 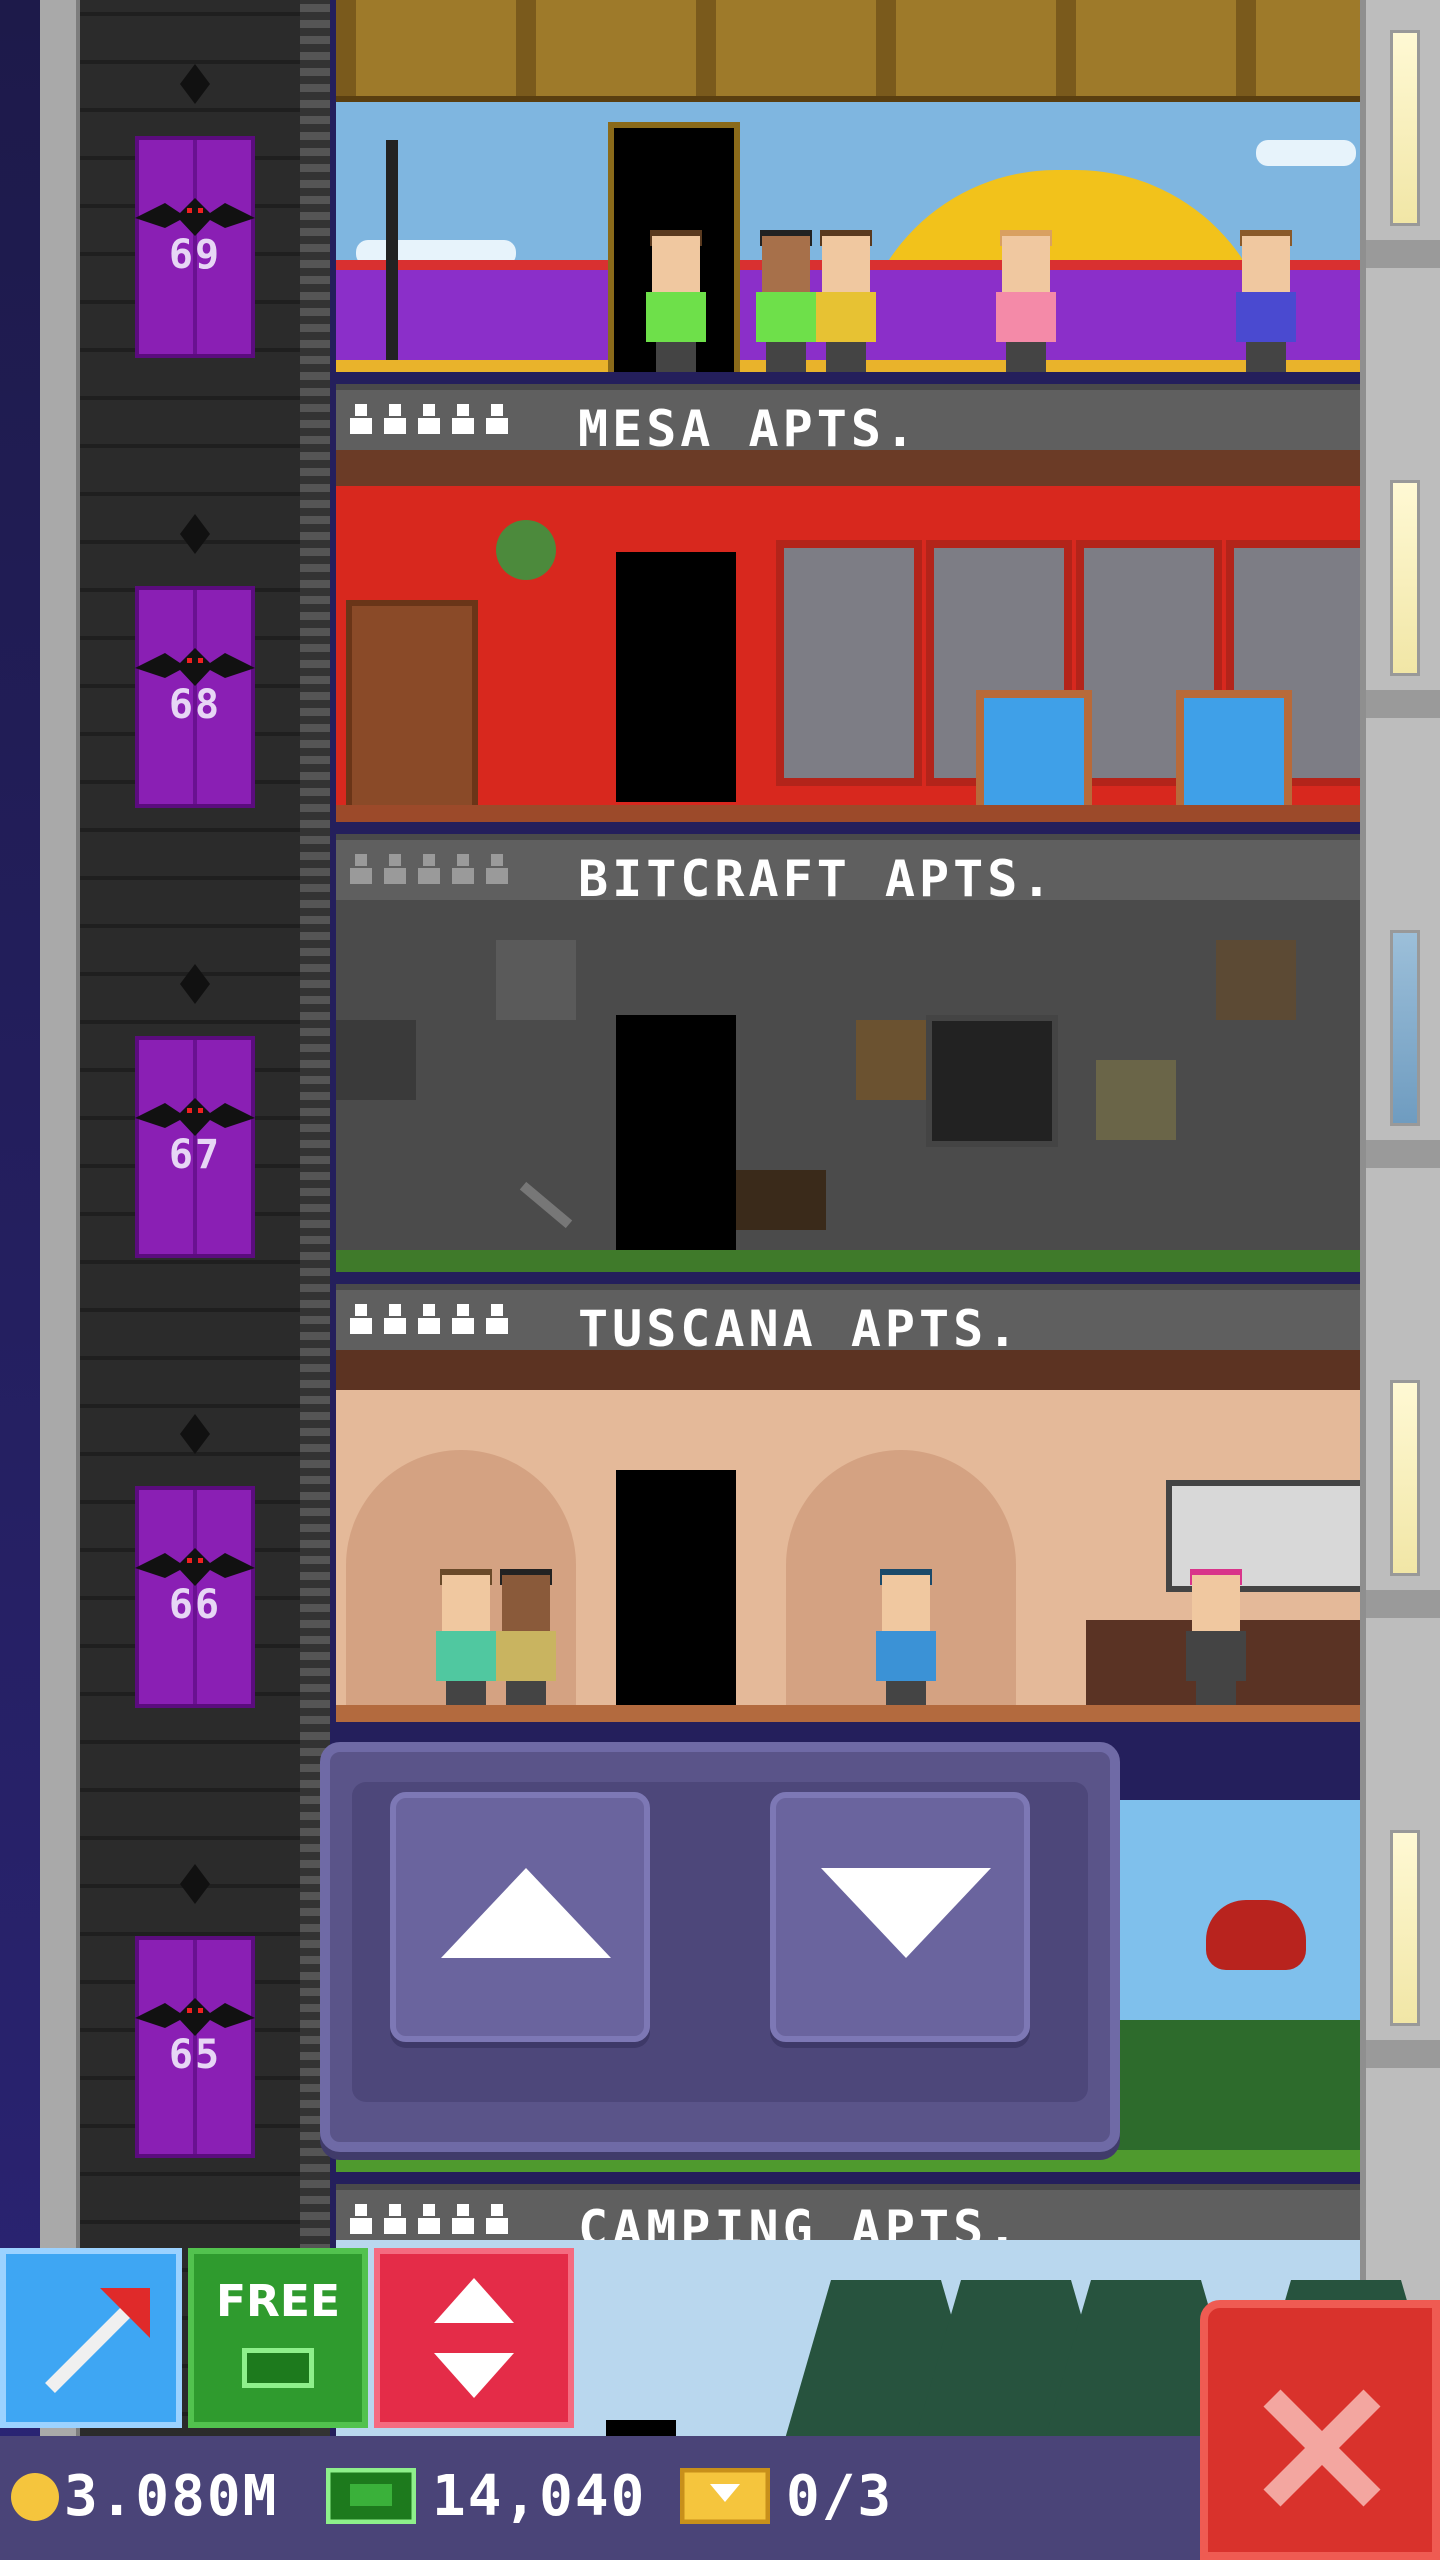 I want to click on pickaxe-arrow-icon, so click(x=97, y=2340).